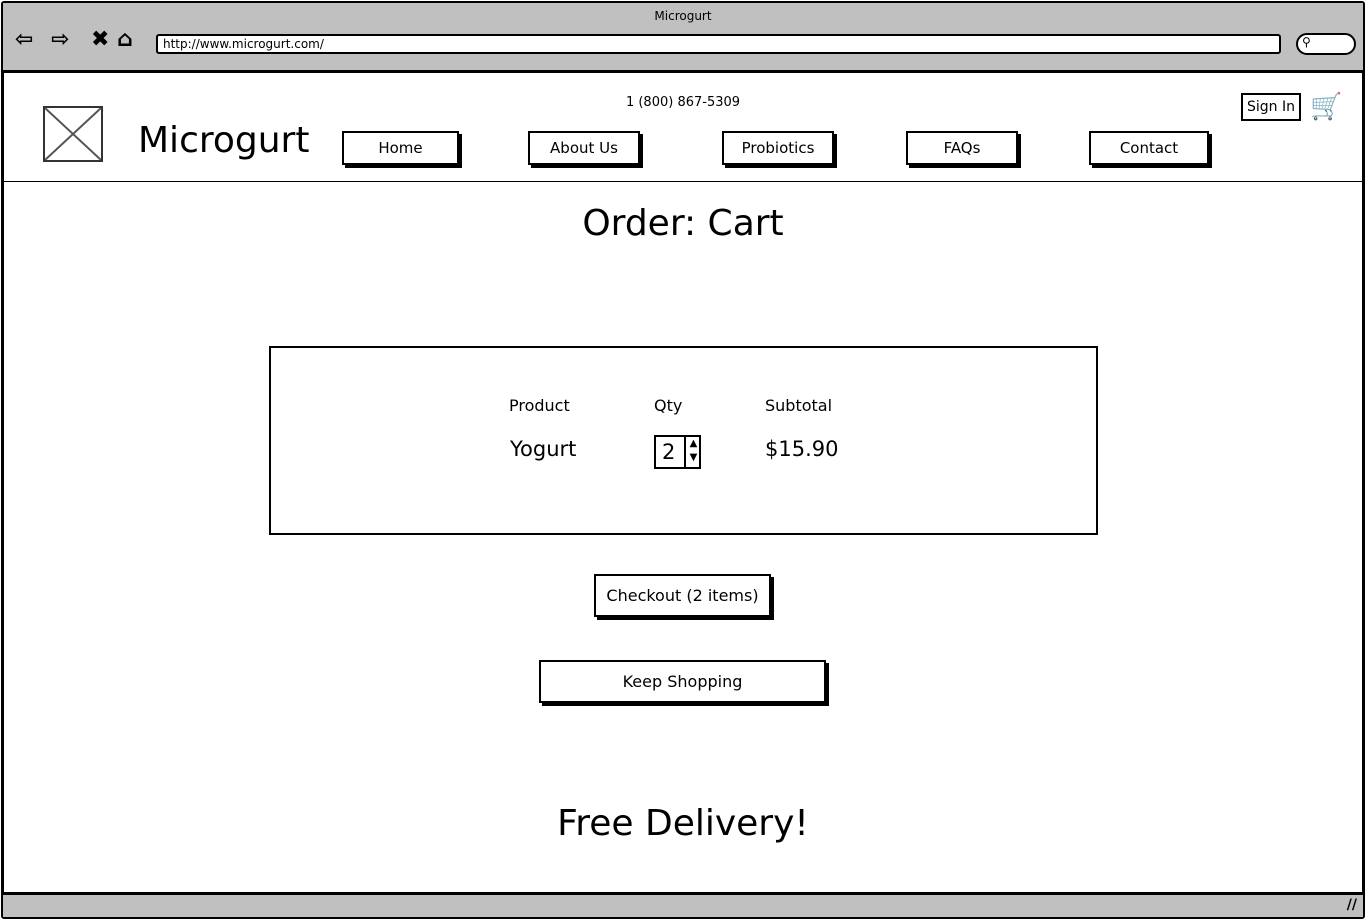  I want to click on url-bar: http://www.microgurt.com/, so click(718, 44).